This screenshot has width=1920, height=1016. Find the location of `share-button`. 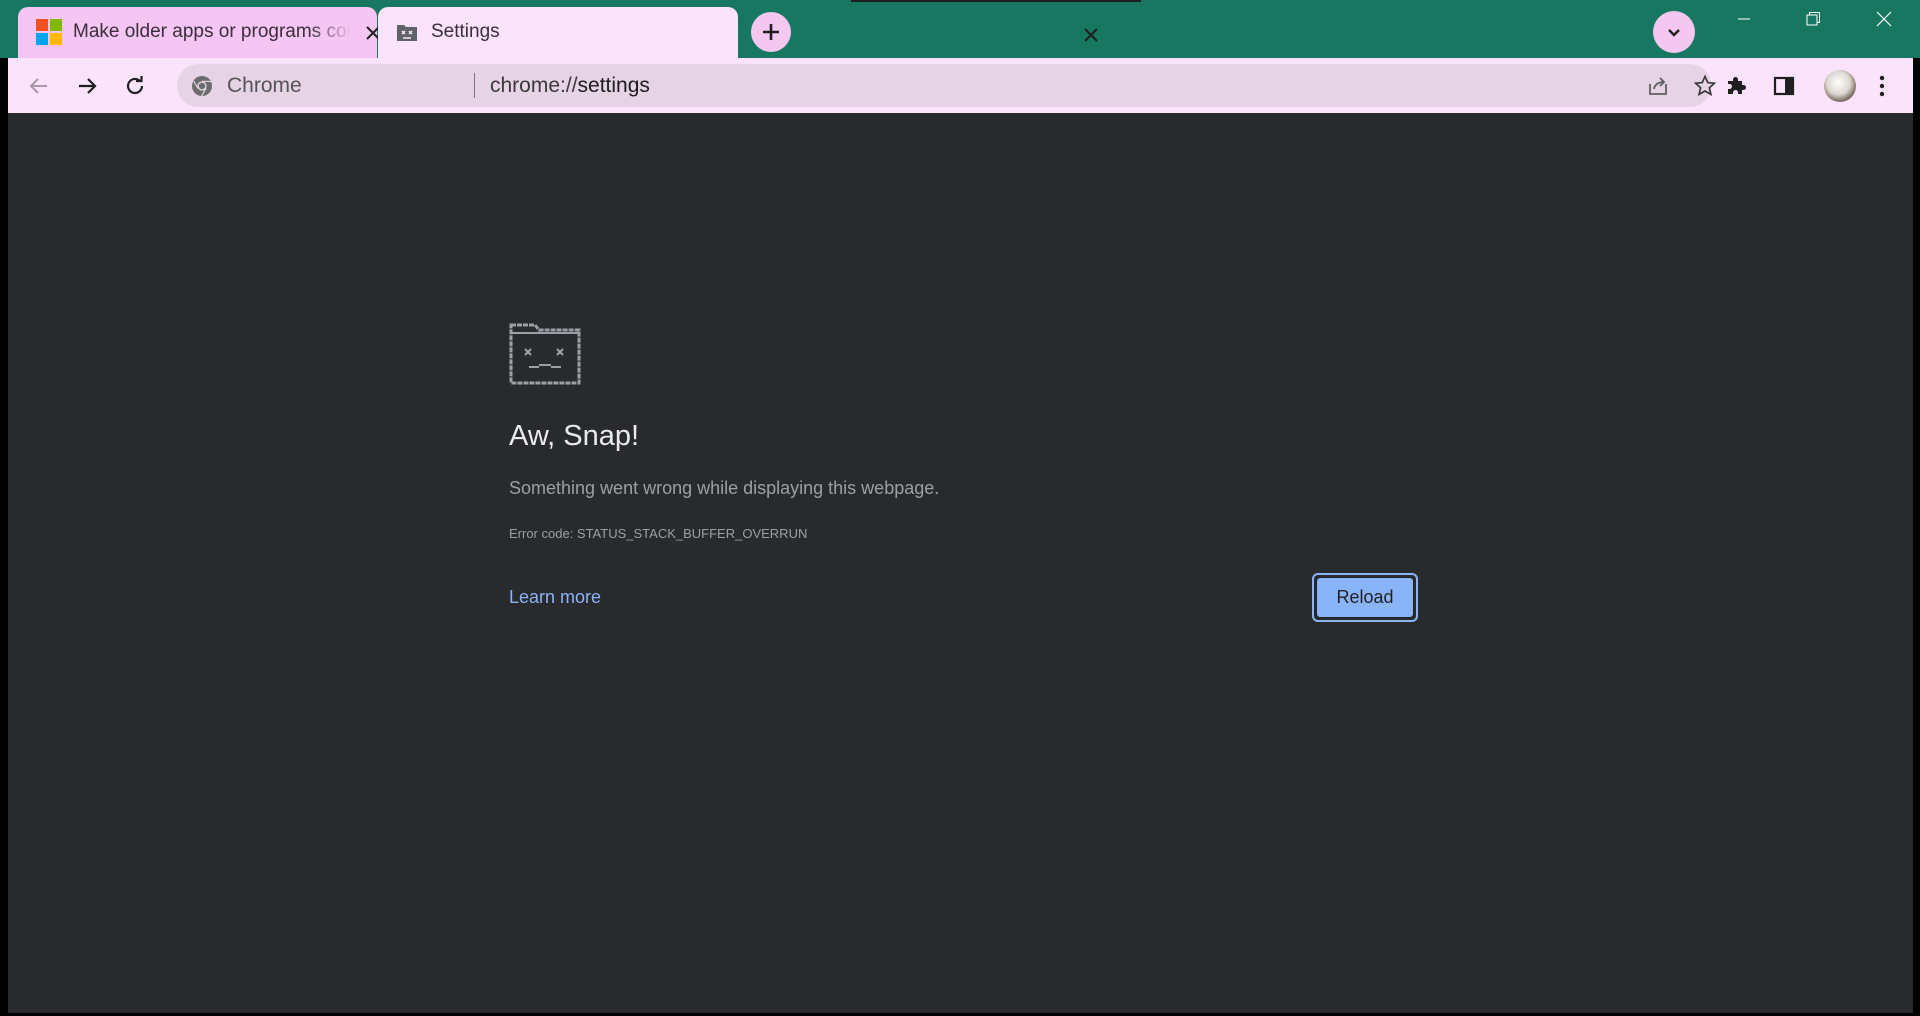

share-button is located at coordinates (1658, 86).